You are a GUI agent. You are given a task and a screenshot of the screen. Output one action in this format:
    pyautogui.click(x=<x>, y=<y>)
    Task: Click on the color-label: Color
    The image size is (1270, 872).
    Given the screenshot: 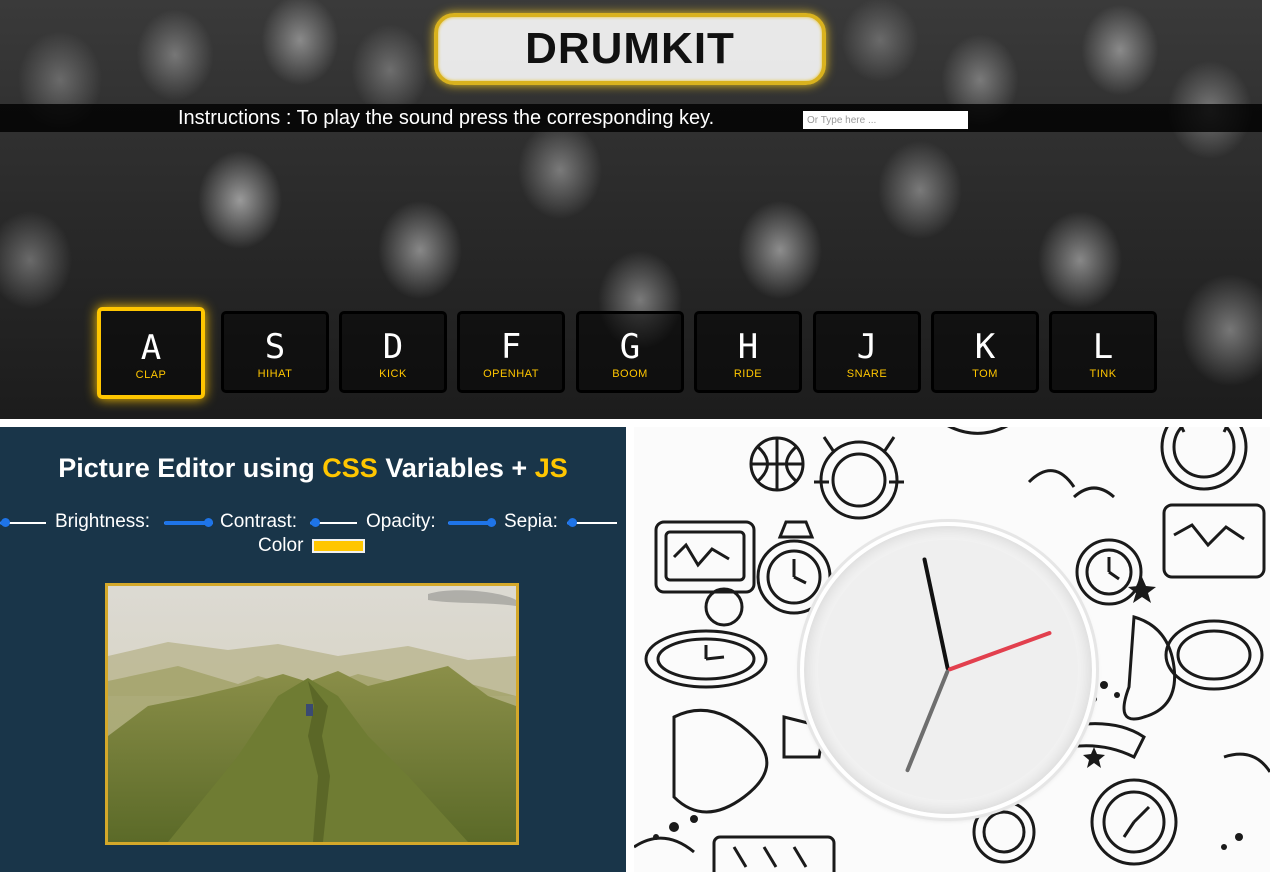 What is the action you would take?
    pyautogui.click(x=281, y=545)
    